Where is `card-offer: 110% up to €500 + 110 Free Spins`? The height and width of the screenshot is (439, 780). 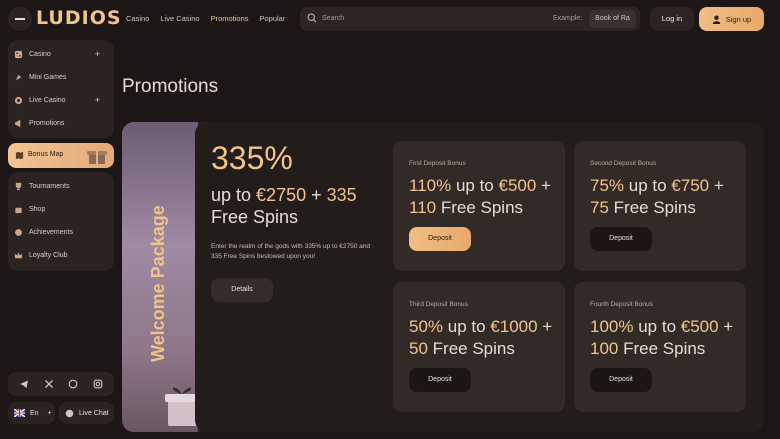
card-offer: 110% up to €500 + 110 Free Spins is located at coordinates (480, 196).